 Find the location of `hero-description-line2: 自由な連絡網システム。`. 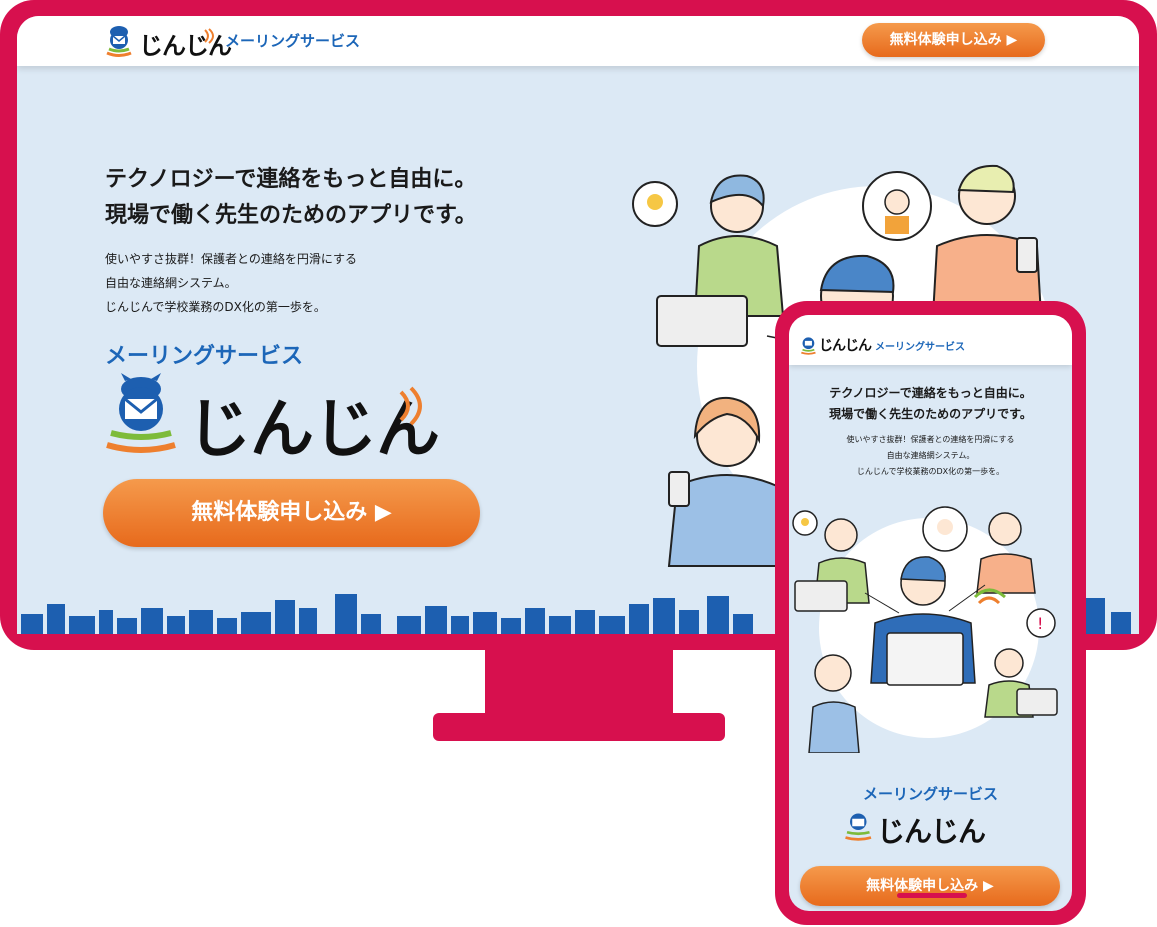

hero-description-line2: 自由な連絡網システム。 is located at coordinates (171, 283).